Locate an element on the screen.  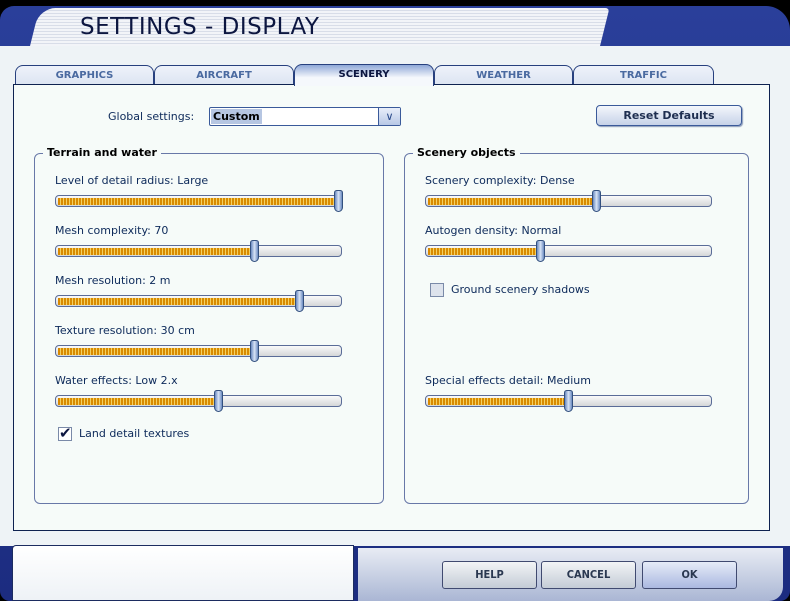
window-title: SETTINGS - DISPLAY is located at coordinates (200, 27).